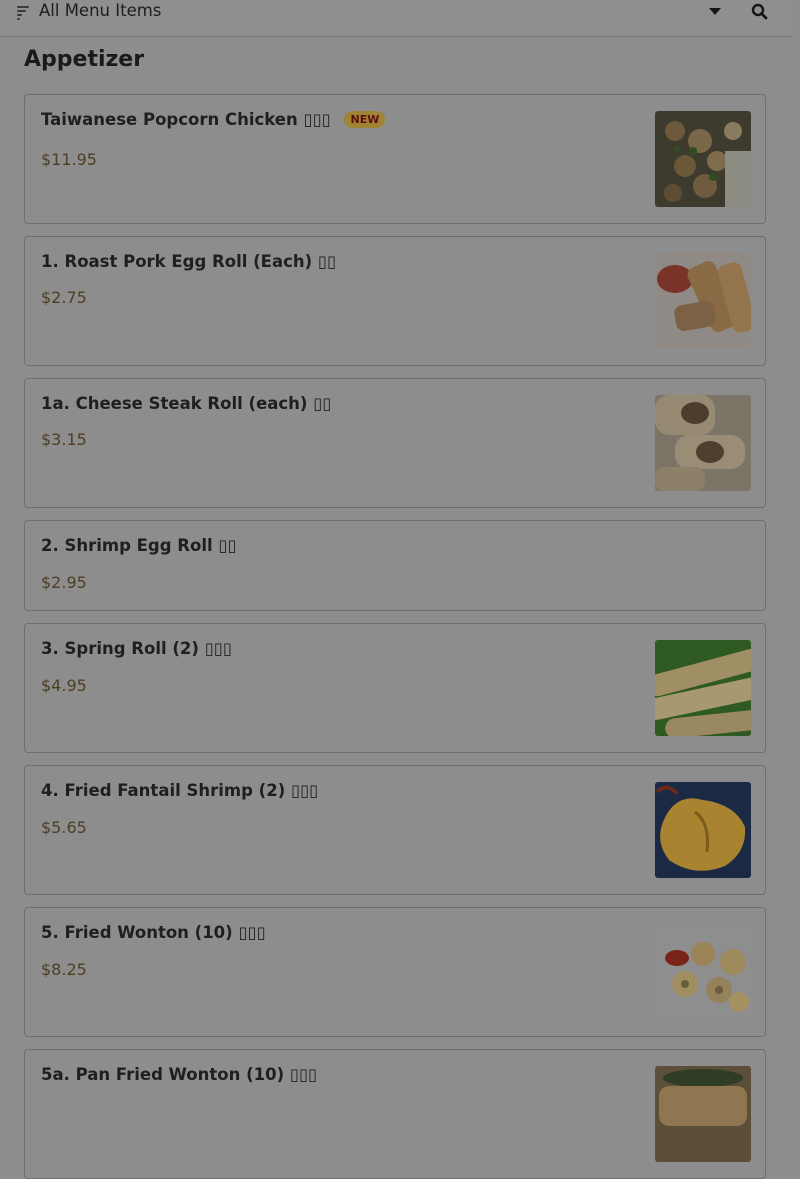 This screenshot has width=800, height=1179. Describe the element at coordinates (395, 688) in the screenshot. I see `menu-item-card: 3. Spring Roll (2) ▯▯▯ $4.95` at that location.